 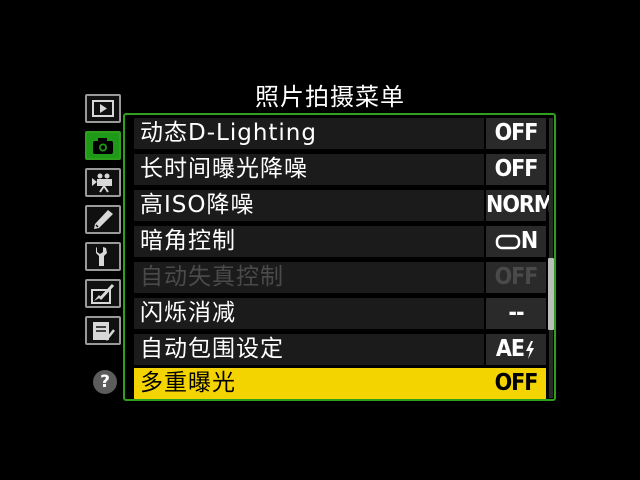 I want to click on menu-item-multiple-exposure: 多重曝光 OFF, so click(x=340, y=384).